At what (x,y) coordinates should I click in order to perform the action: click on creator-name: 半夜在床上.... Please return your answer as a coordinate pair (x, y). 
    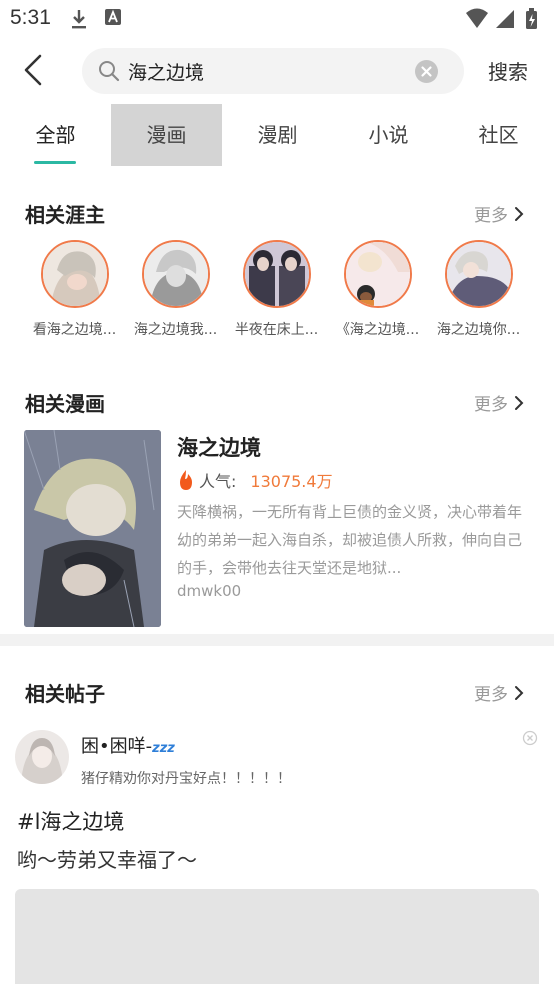
    Looking at the image, I should click on (276, 330).